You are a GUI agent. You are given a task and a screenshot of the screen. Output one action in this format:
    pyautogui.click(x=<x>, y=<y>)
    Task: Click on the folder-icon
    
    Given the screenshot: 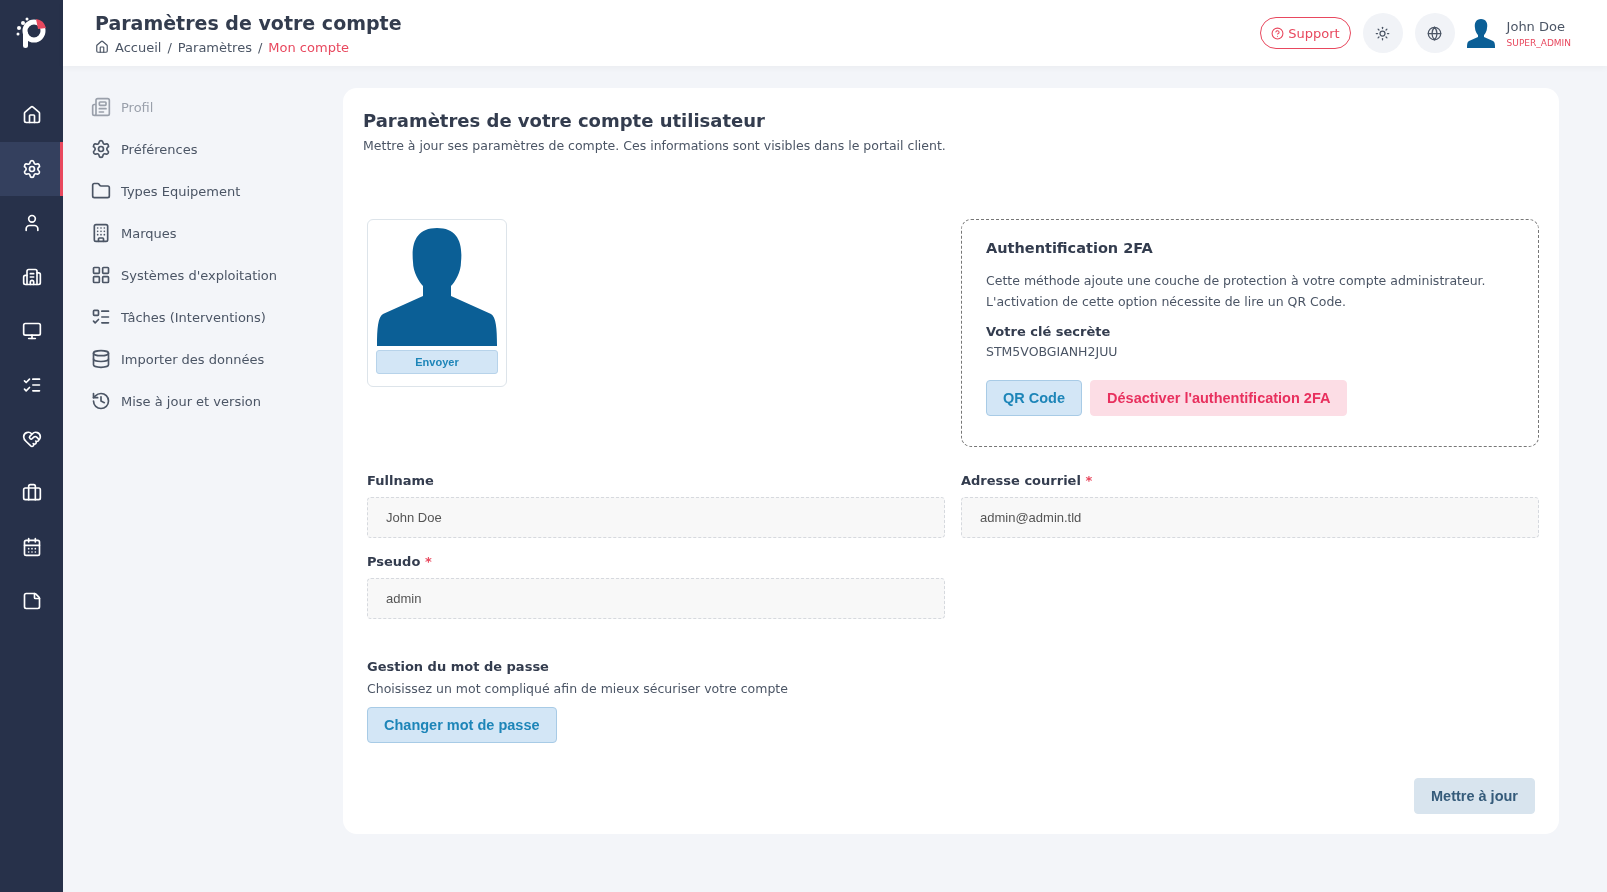 What is the action you would take?
    pyautogui.click(x=101, y=191)
    